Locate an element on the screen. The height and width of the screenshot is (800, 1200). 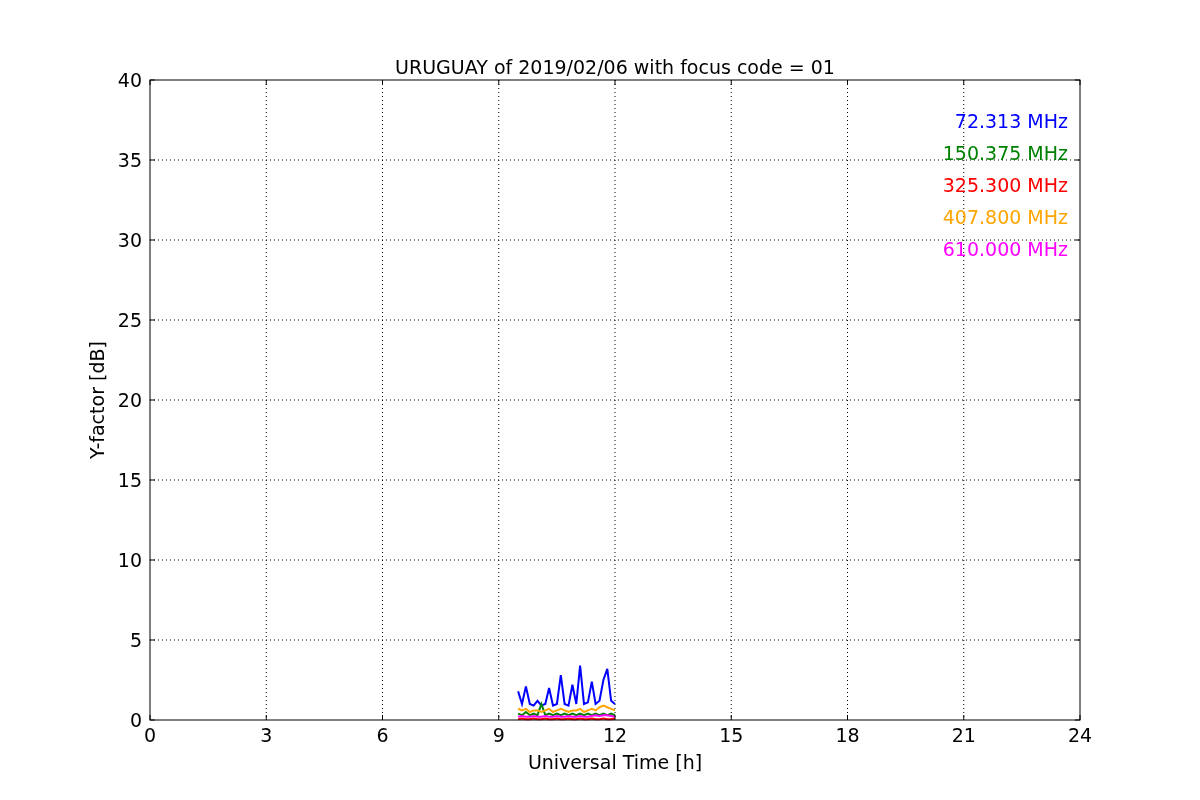
x-tick-label: 24 is located at coordinates (1080, 735).